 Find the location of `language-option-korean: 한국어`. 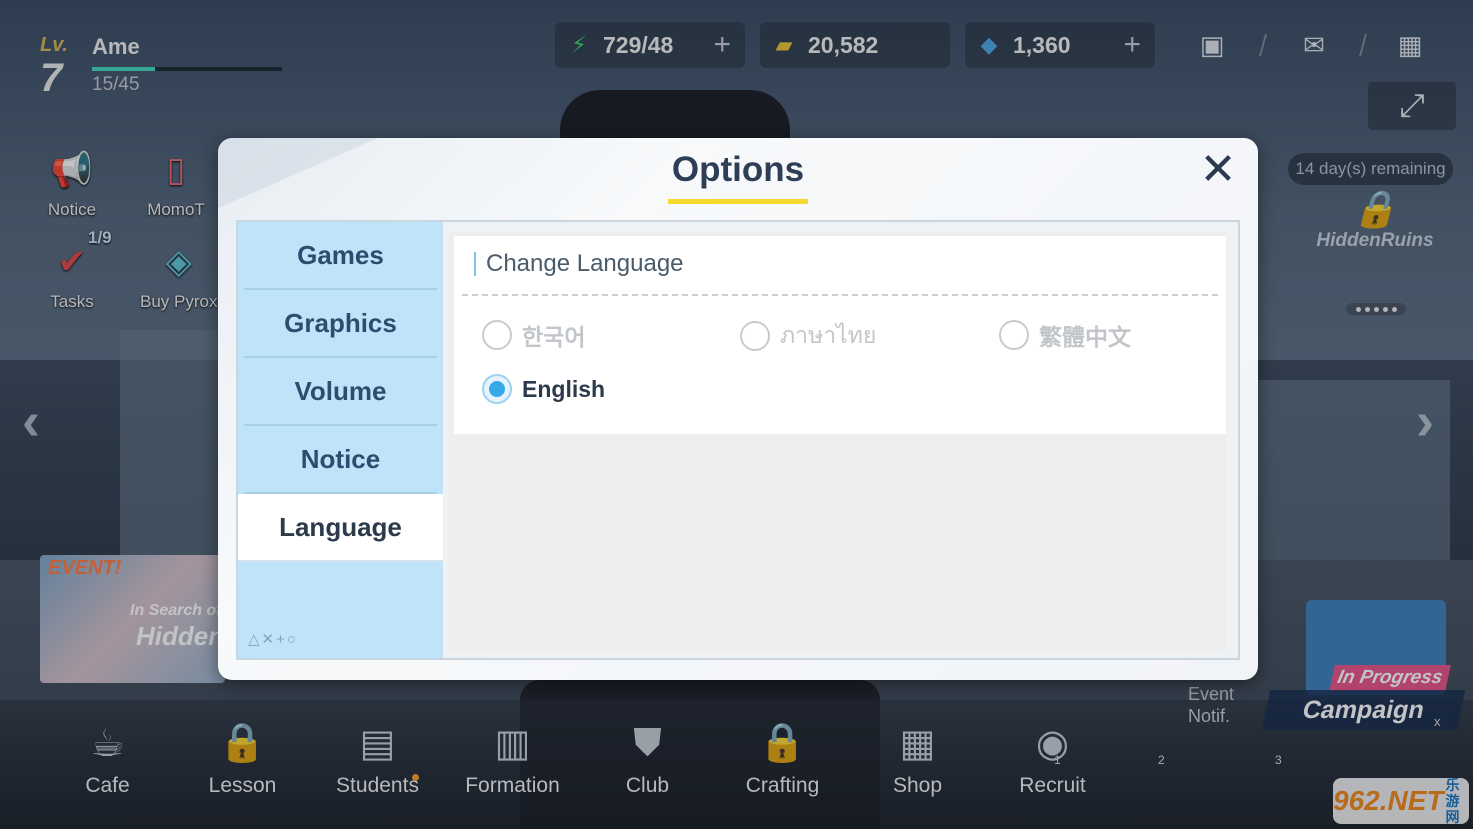

language-option-korean: 한국어 is located at coordinates (533, 335).